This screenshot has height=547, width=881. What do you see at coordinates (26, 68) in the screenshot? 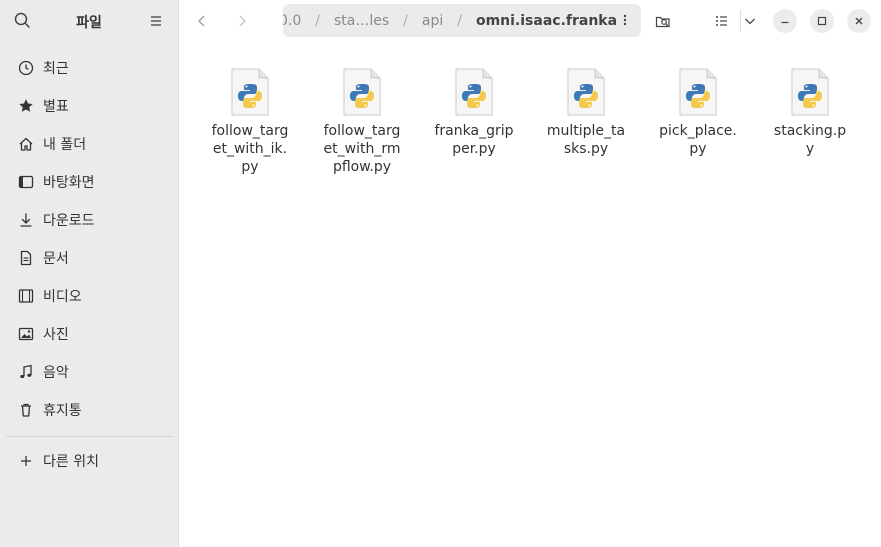
I see `clock-icon` at bounding box center [26, 68].